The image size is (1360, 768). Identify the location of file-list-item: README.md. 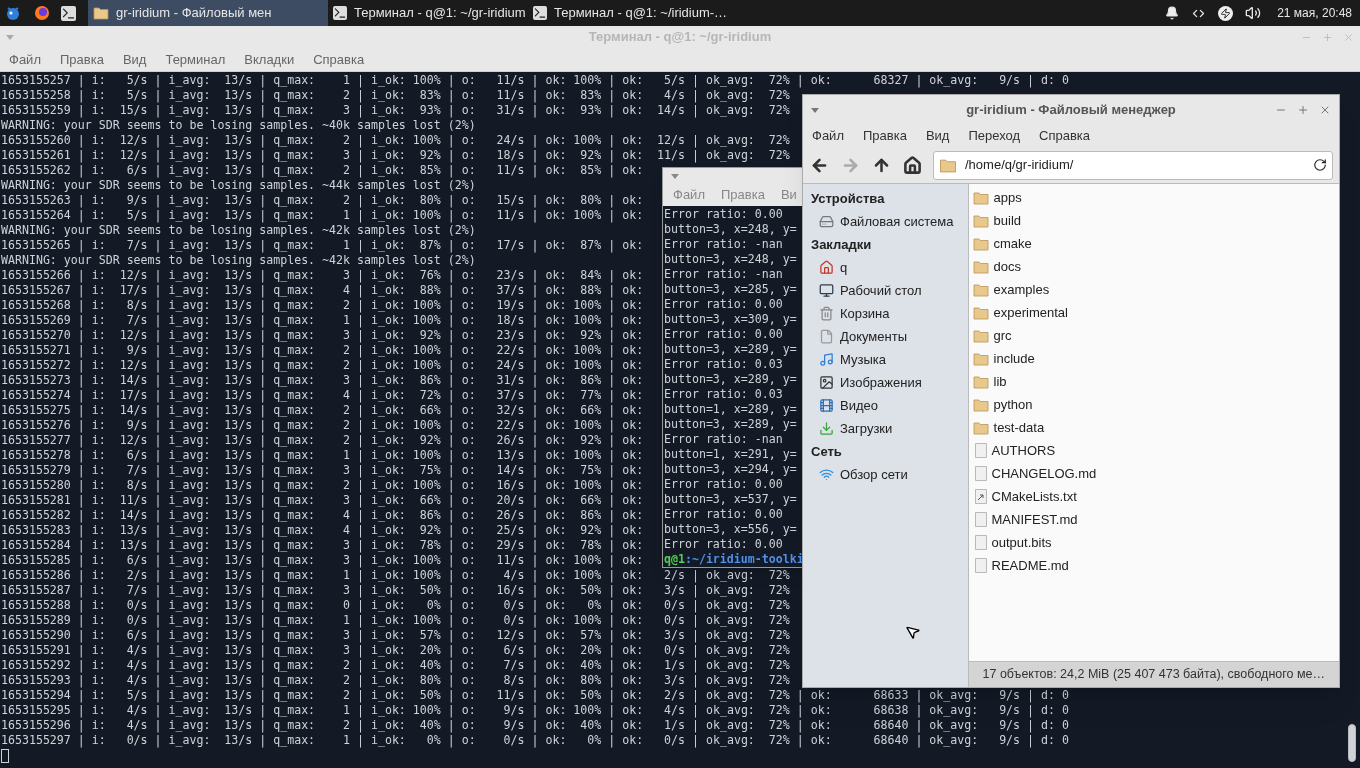
(1020, 565).